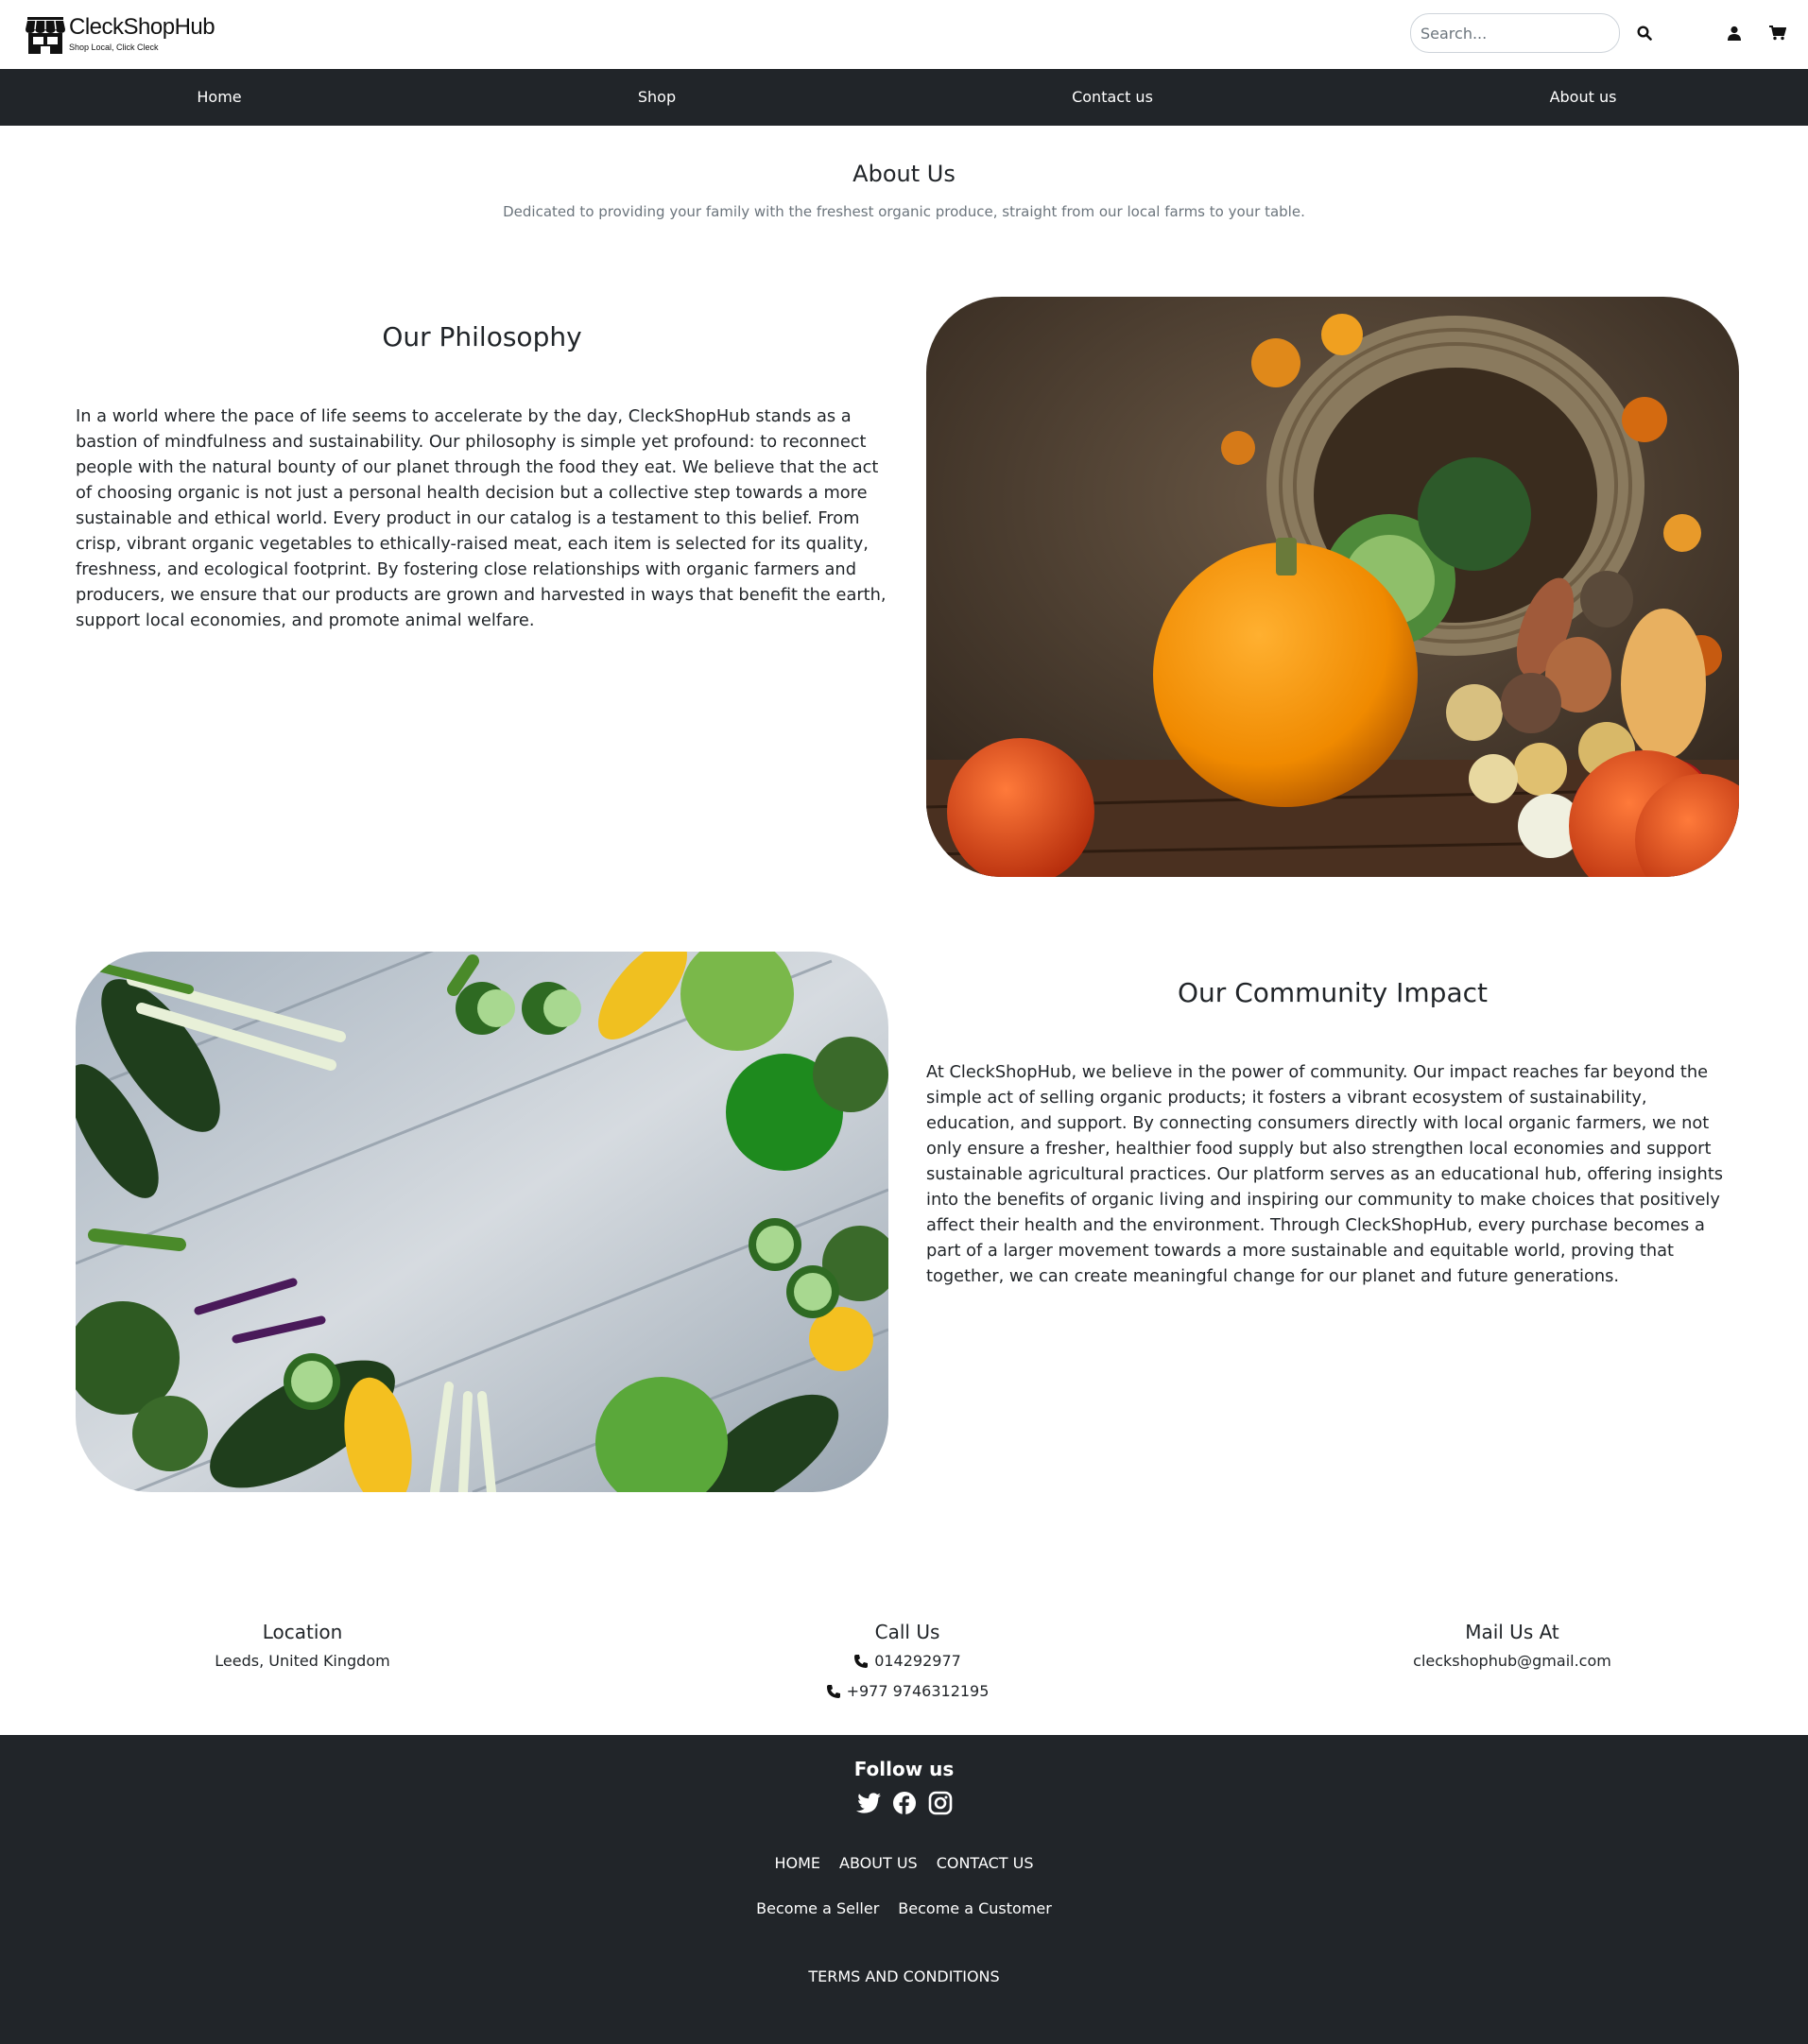  Describe the element at coordinates (941, 1803) in the screenshot. I see `instagram-icon` at that location.